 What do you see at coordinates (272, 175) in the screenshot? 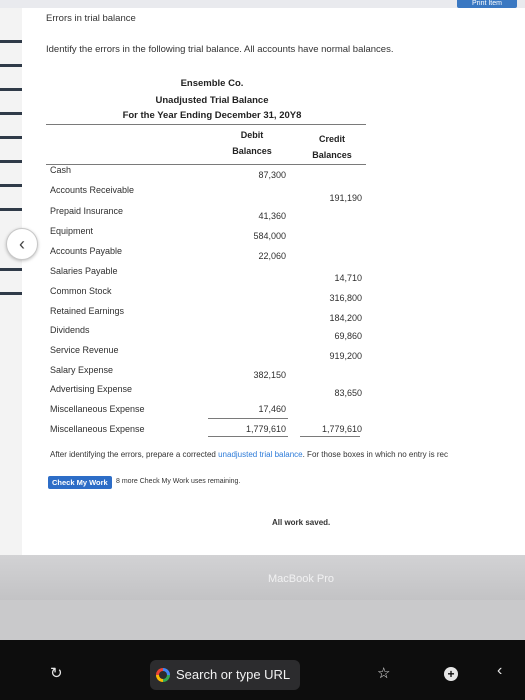
I see `debit-value: 87,300` at bounding box center [272, 175].